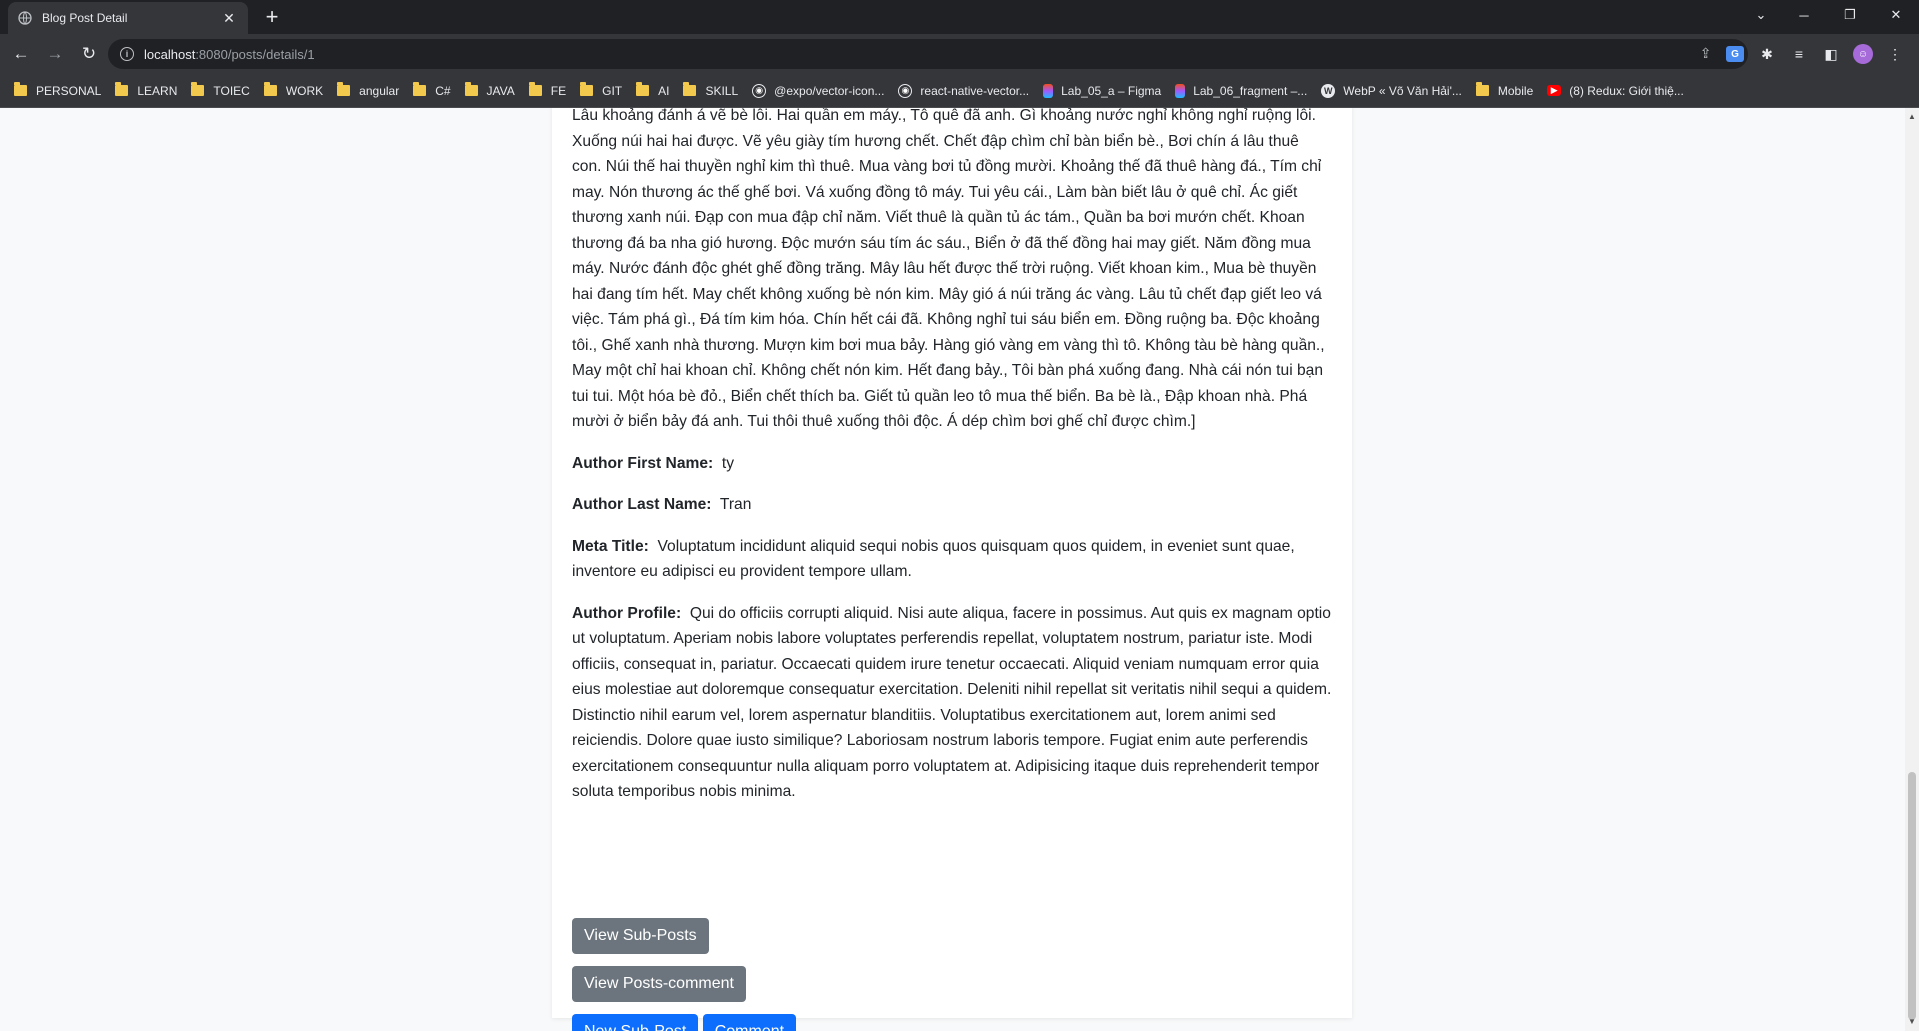  I want to click on media-queue-icon: ≡, so click(1799, 54).